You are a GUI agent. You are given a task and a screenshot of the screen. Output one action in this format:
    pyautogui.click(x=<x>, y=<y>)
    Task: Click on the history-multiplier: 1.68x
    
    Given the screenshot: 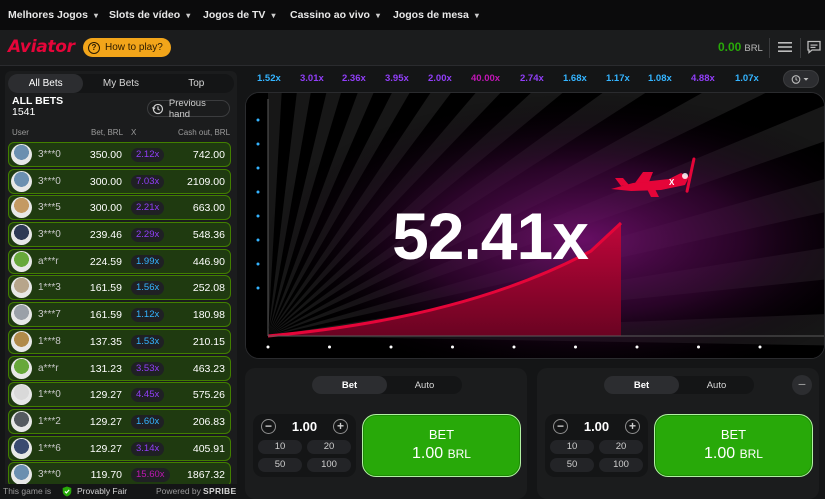 What is the action you would take?
    pyautogui.click(x=575, y=78)
    